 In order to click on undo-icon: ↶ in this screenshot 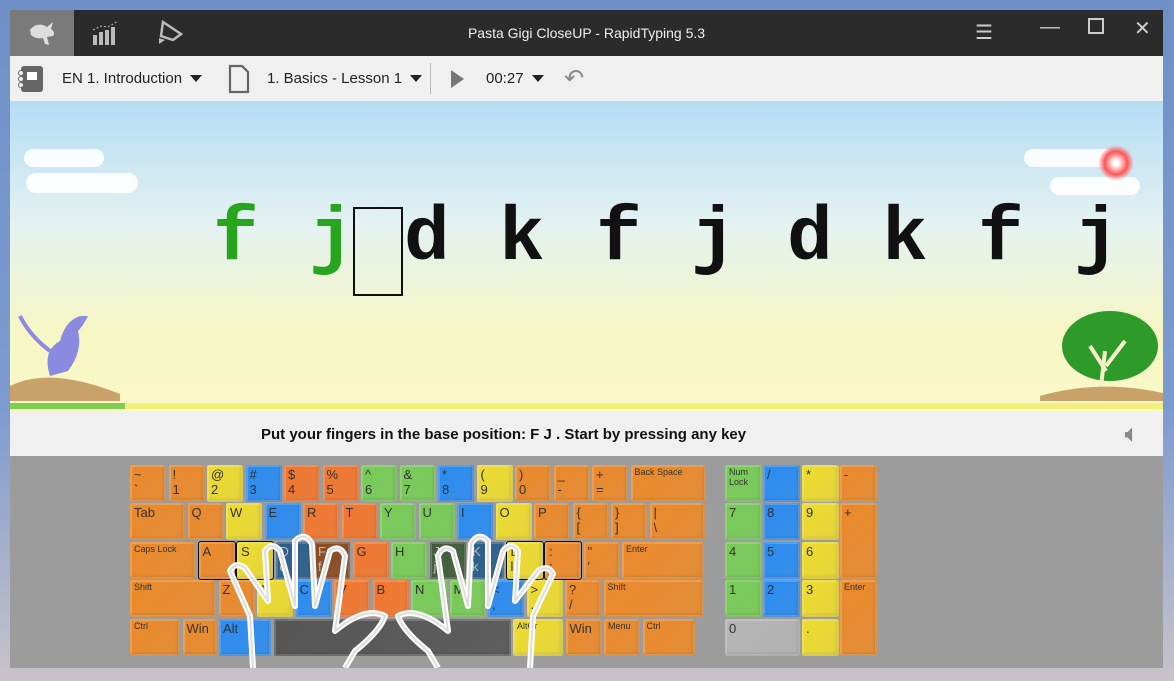, I will do `click(574, 78)`.